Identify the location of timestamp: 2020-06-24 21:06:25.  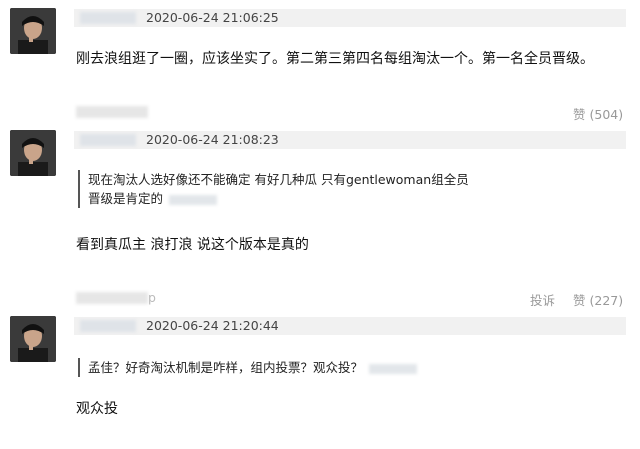
(212, 17).